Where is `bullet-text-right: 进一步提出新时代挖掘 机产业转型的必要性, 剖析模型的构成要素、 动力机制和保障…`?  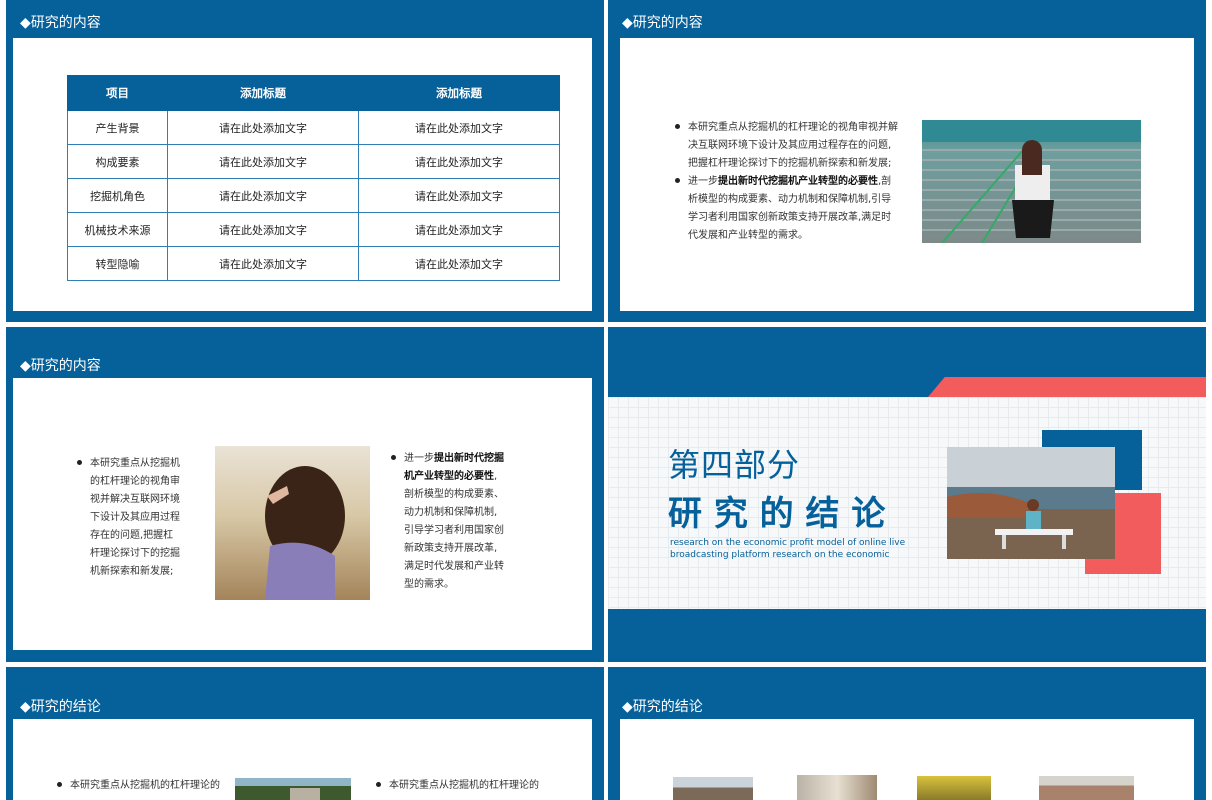 bullet-text-right: 进一步提出新时代挖掘 机产业转型的必要性, 剖析模型的构成要素、 动力机制和保障… is located at coordinates (461, 522).